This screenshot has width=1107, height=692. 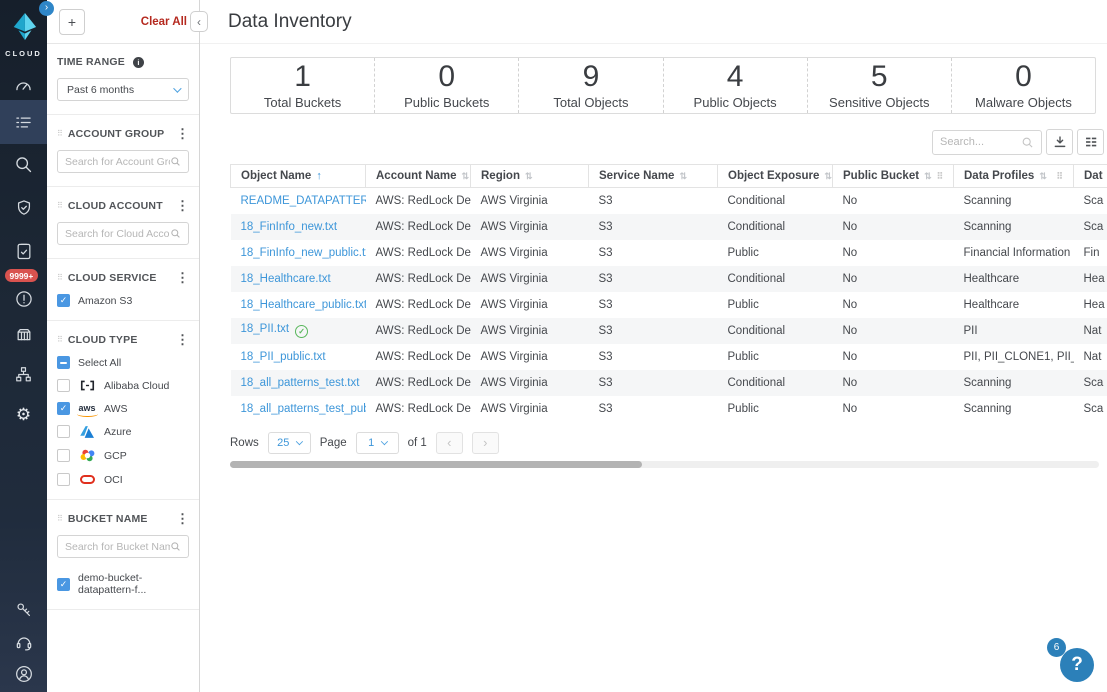 What do you see at coordinates (289, 442) in the screenshot?
I see `rows-per-page-dropdown: 25` at bounding box center [289, 442].